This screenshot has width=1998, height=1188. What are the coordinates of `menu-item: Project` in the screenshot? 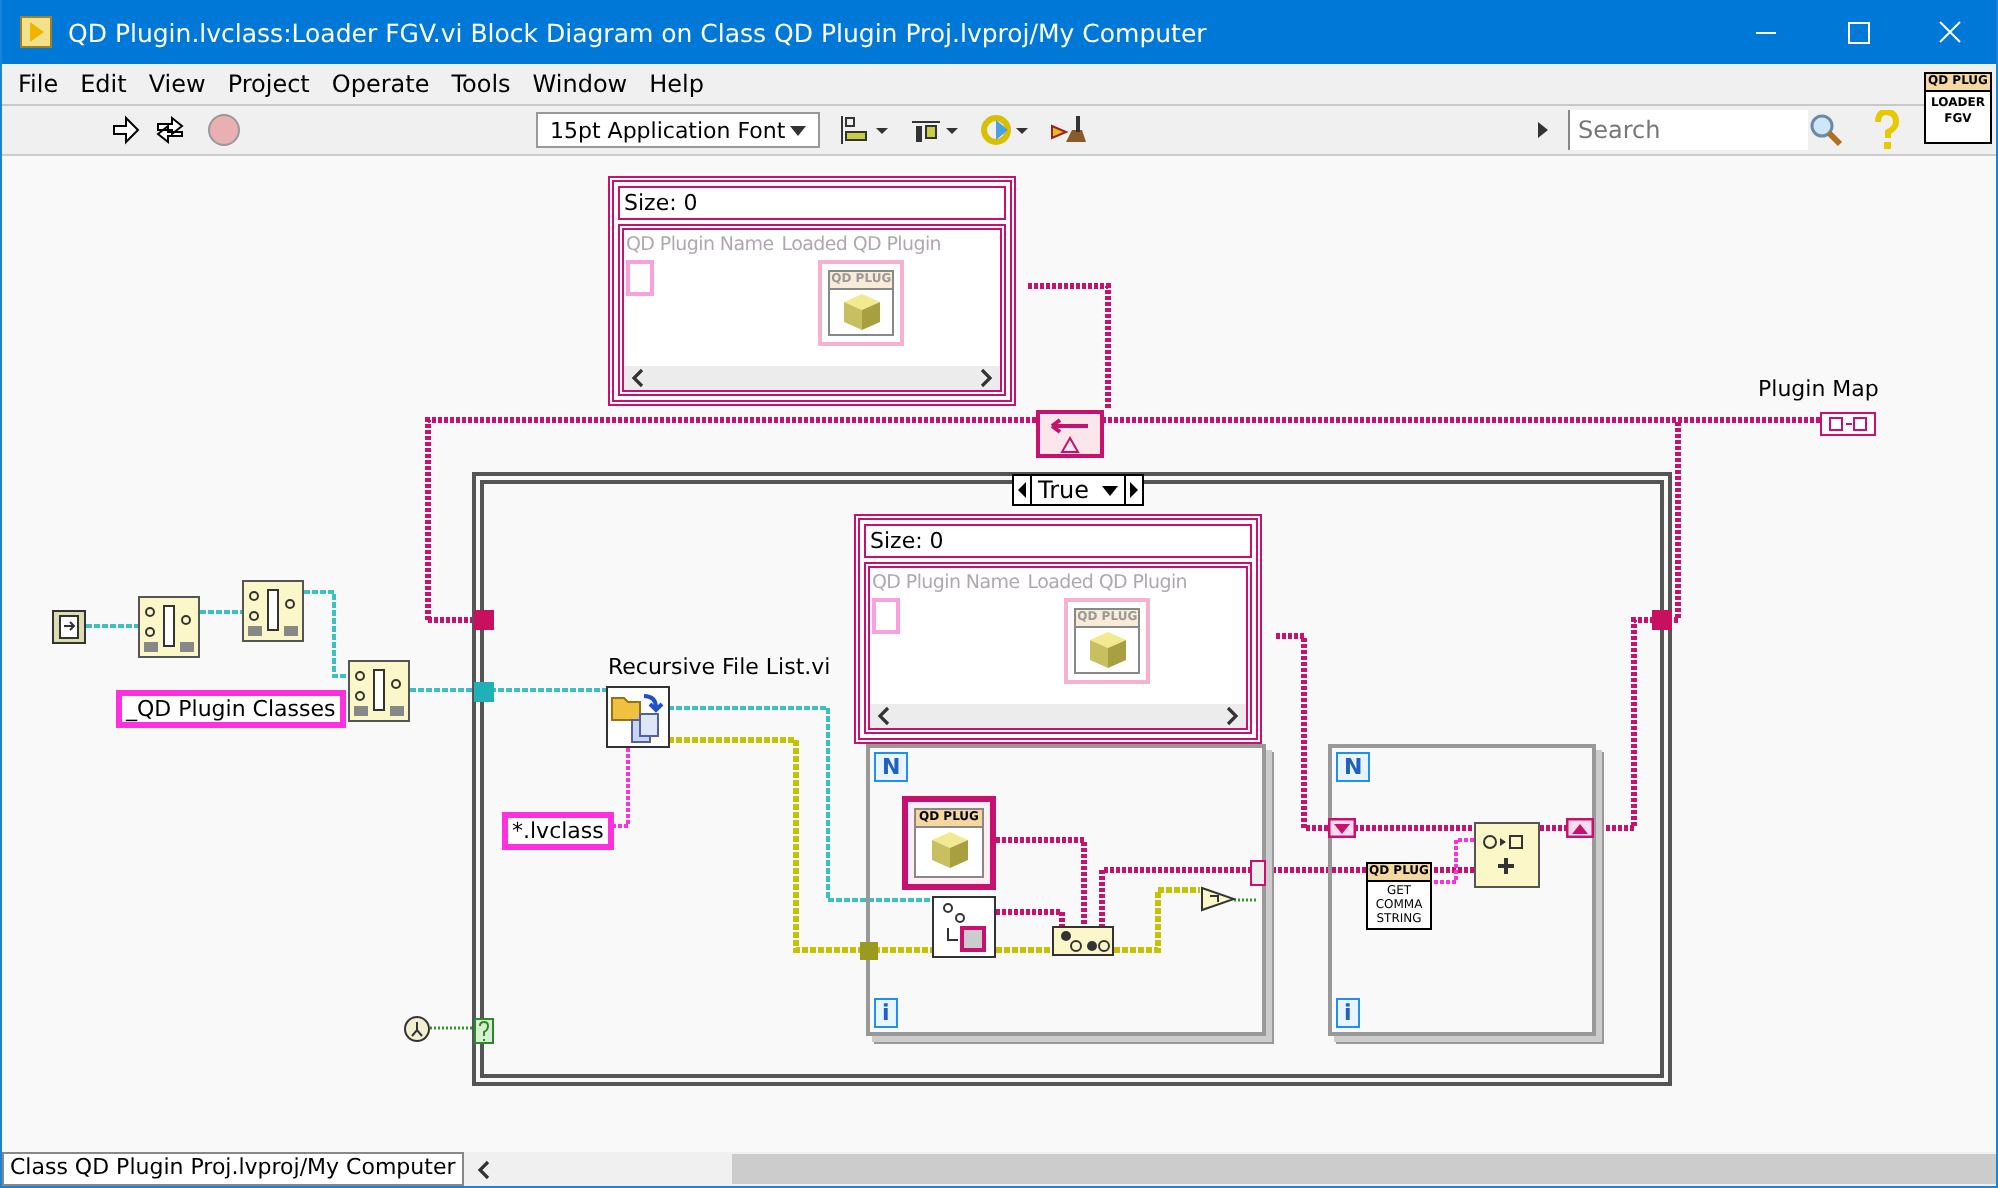 It's located at (268, 84).